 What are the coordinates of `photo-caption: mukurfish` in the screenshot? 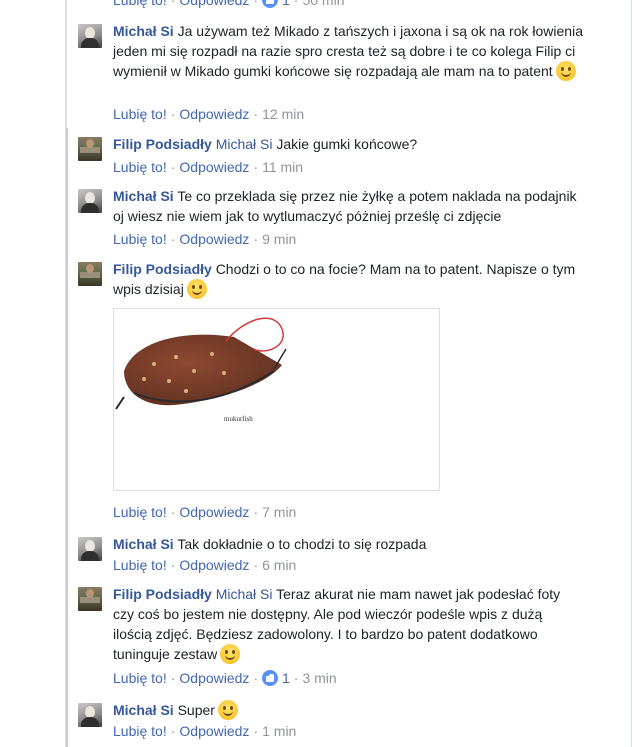 It's located at (238, 419).